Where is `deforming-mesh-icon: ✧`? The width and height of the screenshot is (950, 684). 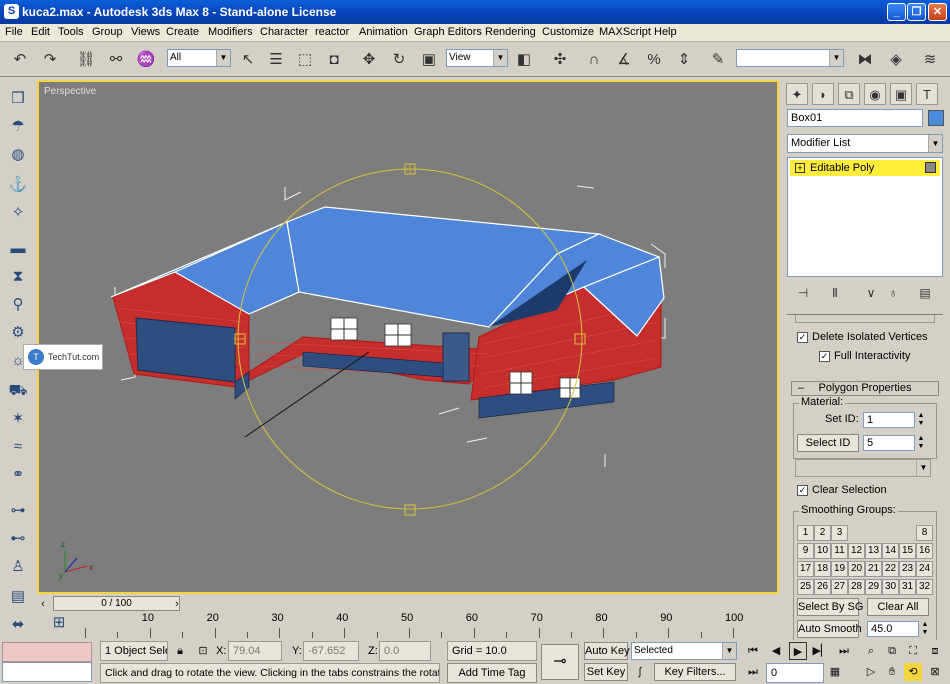 deforming-mesh-icon: ✧ is located at coordinates (18, 213).